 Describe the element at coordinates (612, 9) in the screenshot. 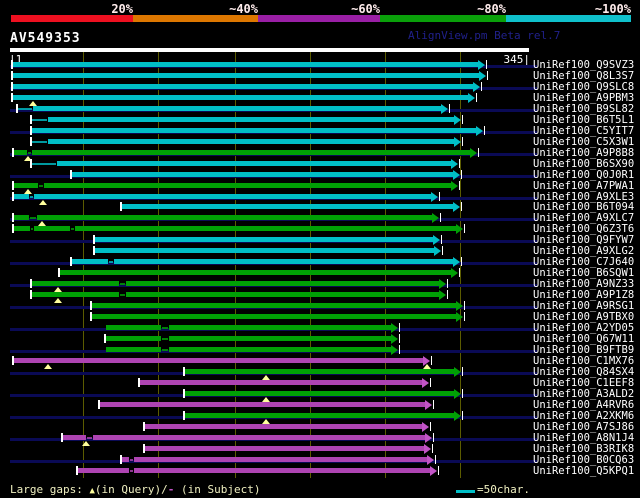

I see `scale-tick-label: ~100%` at that location.